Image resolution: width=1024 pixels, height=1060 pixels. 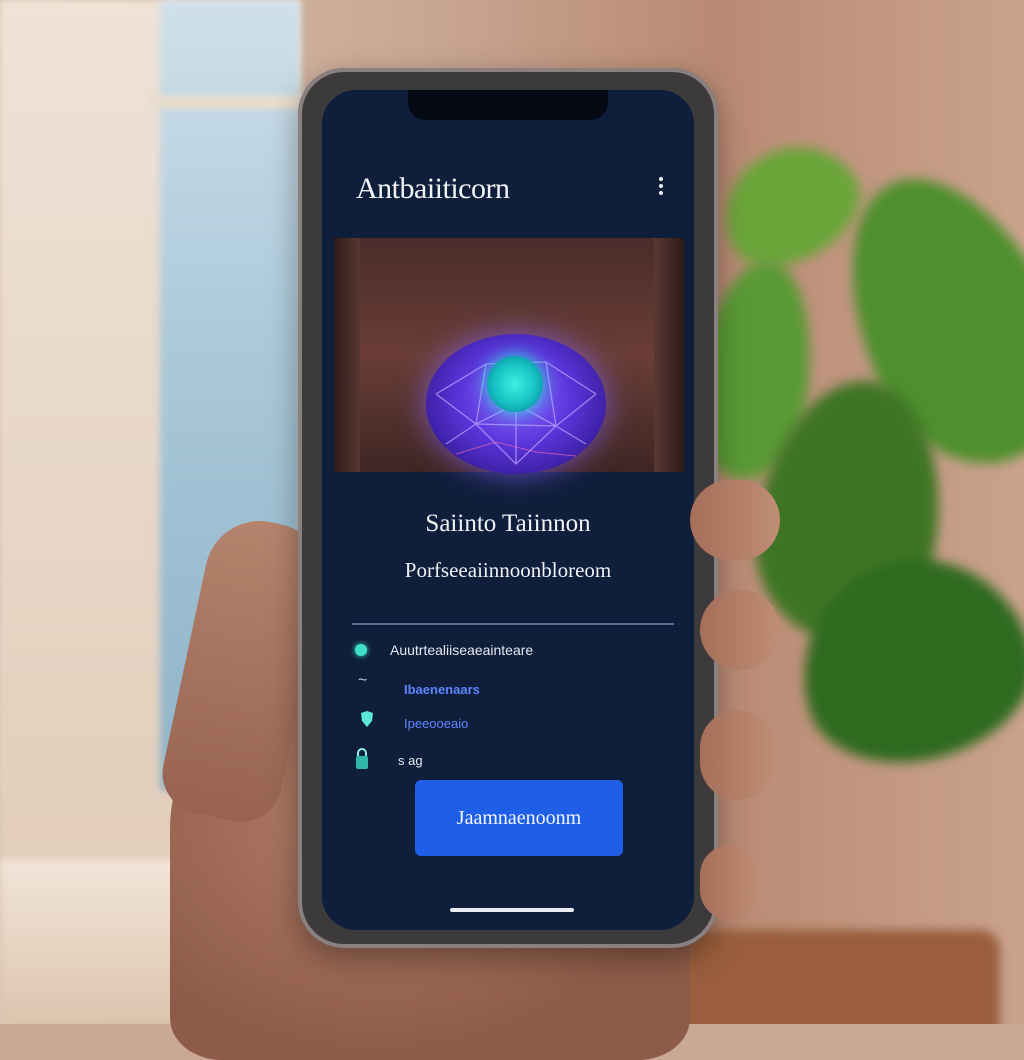 I want to click on hero-pillar-right, so click(x=669, y=355).